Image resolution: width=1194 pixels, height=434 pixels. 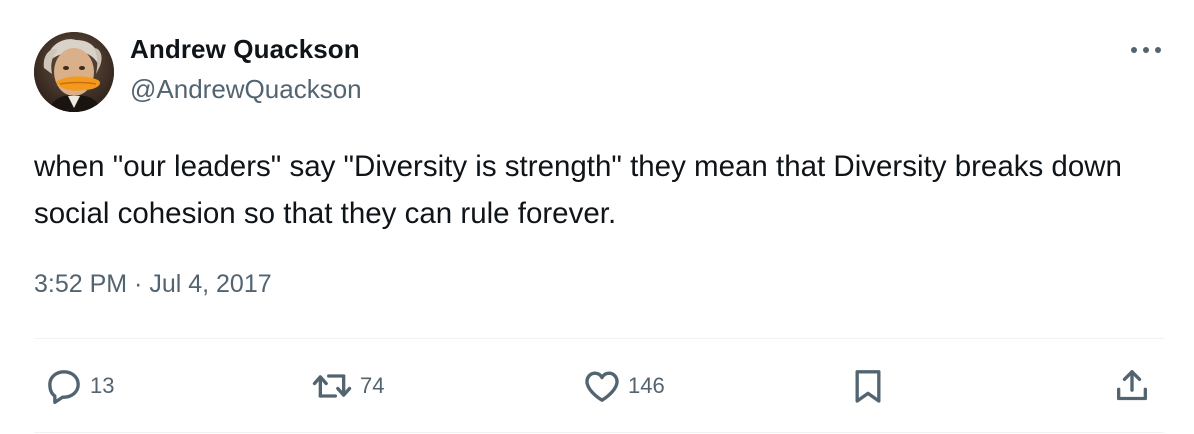 I want to click on duck-bill-portrait-icon, so click(x=74, y=72).